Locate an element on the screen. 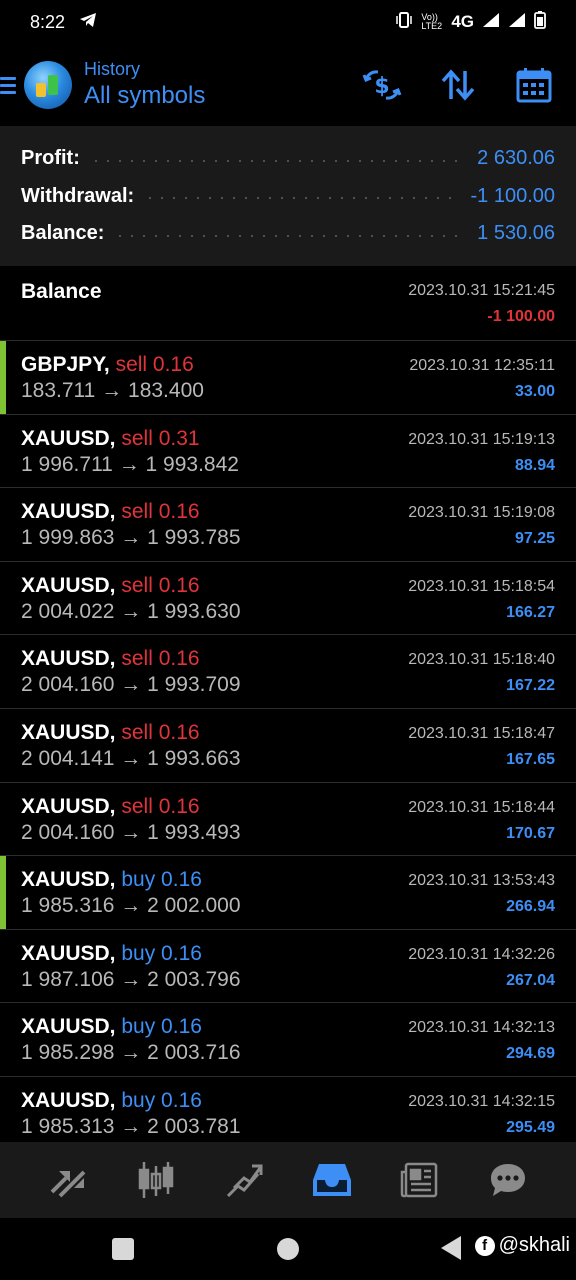  balance-row: Balance: 1 530.06 is located at coordinates (288, 234).